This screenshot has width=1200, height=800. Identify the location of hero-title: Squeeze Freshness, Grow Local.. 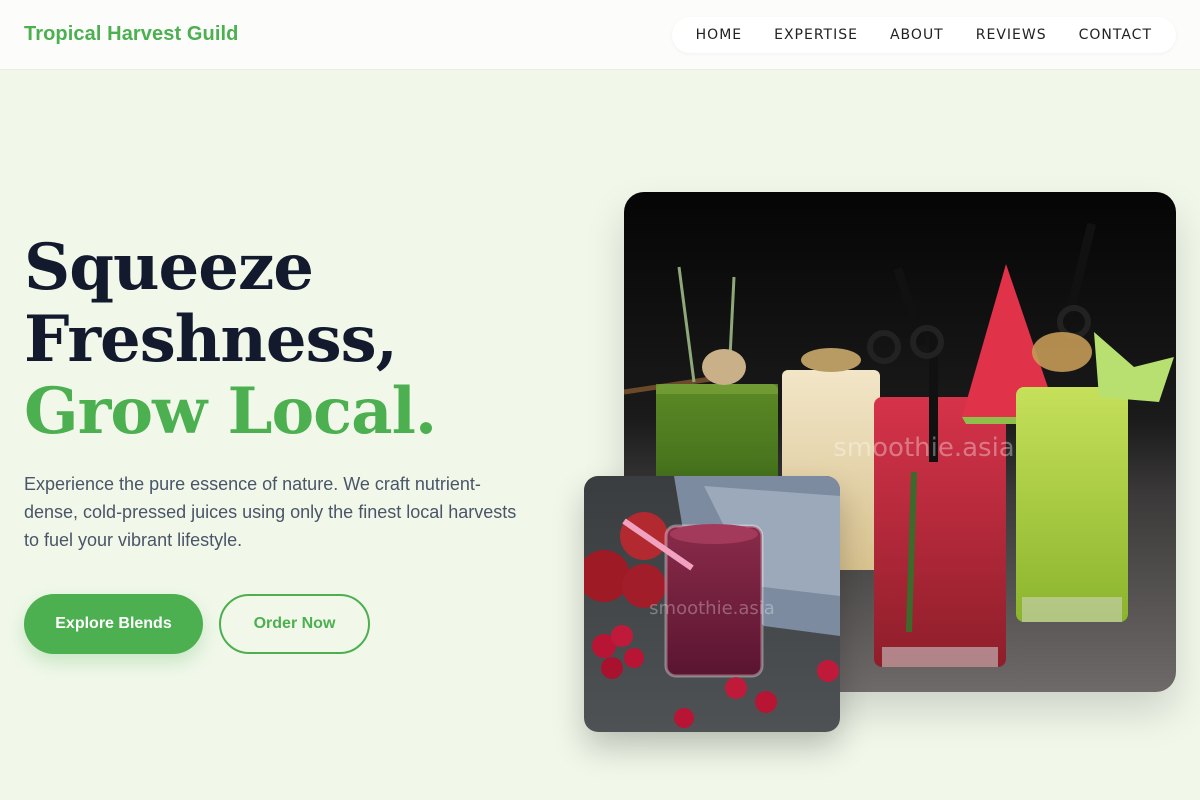
(284, 340).